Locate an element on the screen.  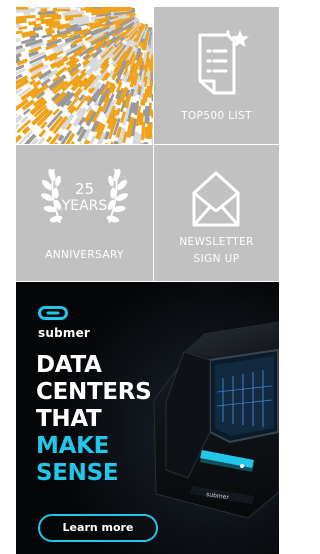
learn-more-button: Learn more is located at coordinates (98, 528).